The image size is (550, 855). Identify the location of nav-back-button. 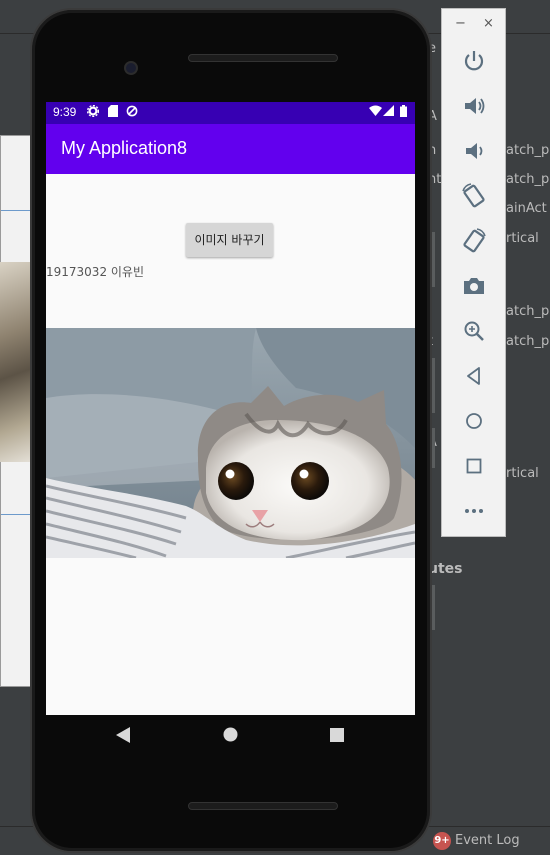
(123, 737).